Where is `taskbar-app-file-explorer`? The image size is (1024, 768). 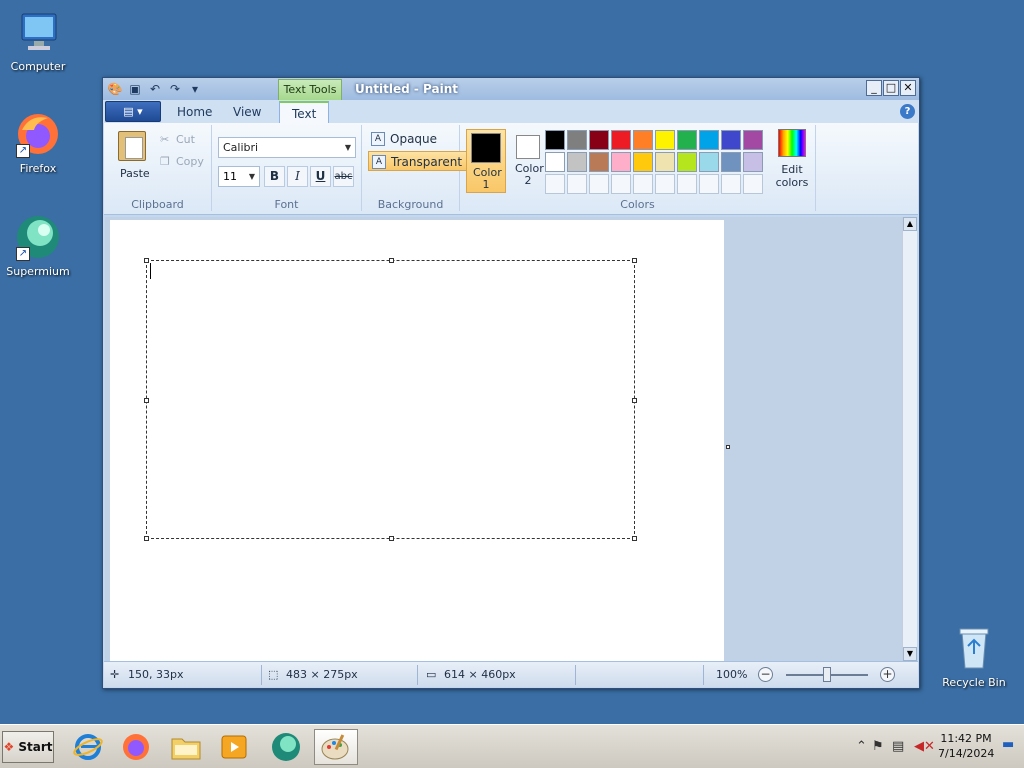 taskbar-app-file-explorer is located at coordinates (186, 747).